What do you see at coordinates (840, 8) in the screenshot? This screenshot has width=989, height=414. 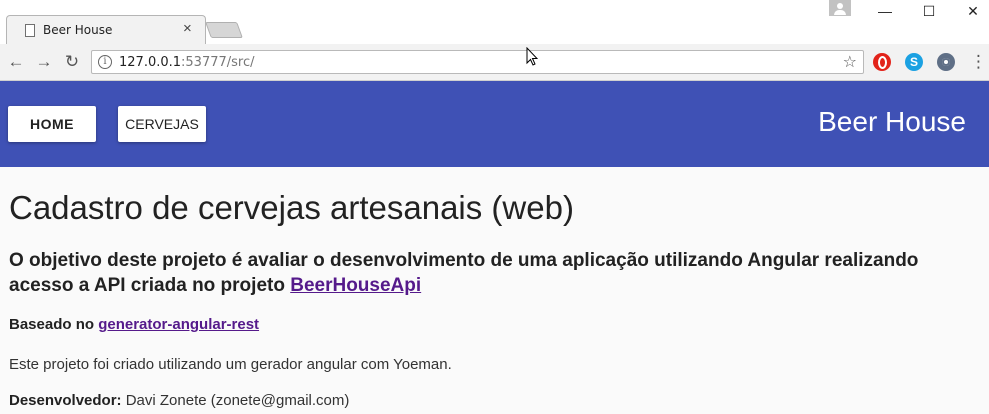 I see `user-profile-icon` at bounding box center [840, 8].